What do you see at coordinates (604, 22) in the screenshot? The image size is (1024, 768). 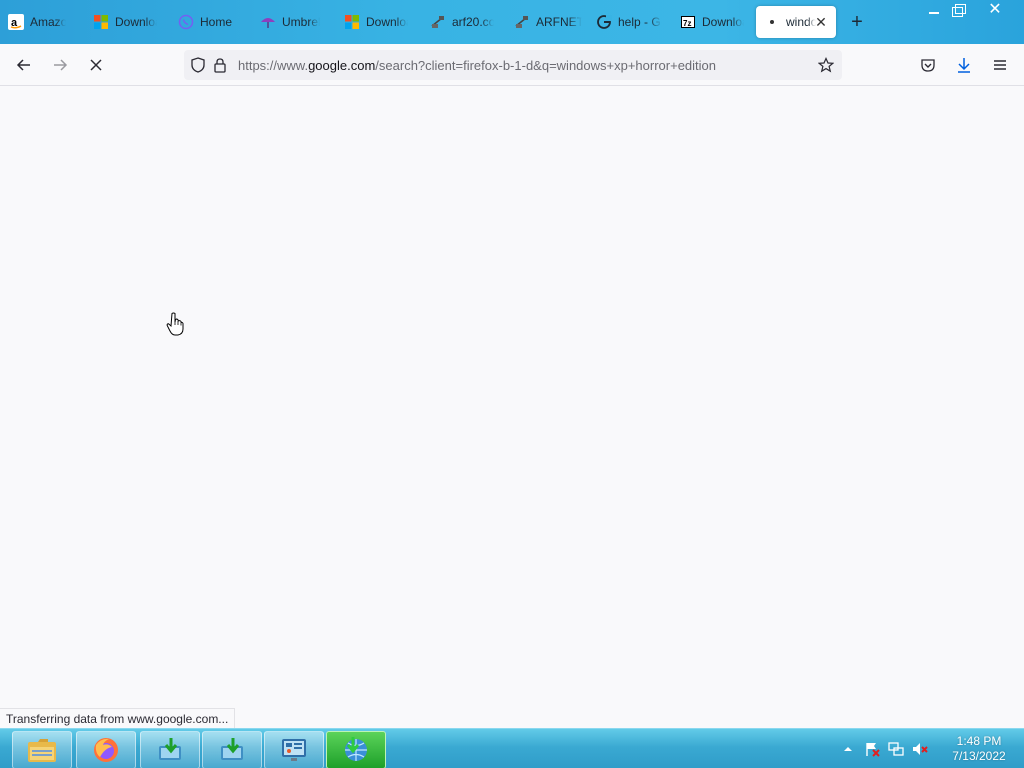 I see `google-icon` at bounding box center [604, 22].